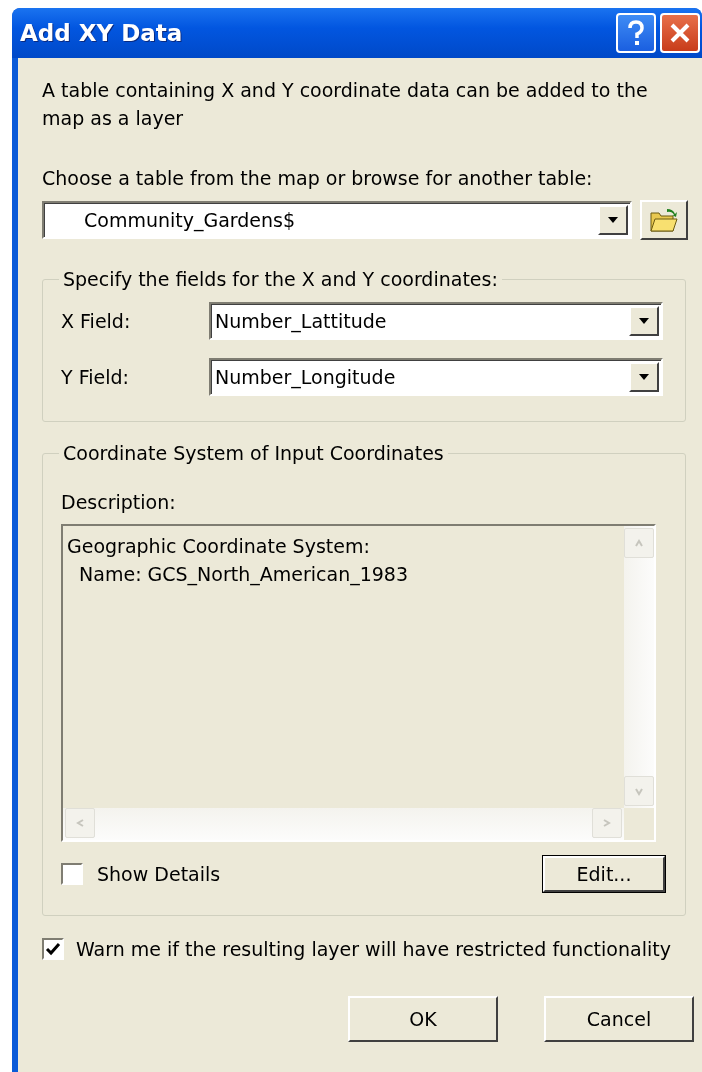  Describe the element at coordinates (373, 949) in the screenshot. I see `checkbox-label: Warn me if the resulting layer will have restricted functionality` at that location.